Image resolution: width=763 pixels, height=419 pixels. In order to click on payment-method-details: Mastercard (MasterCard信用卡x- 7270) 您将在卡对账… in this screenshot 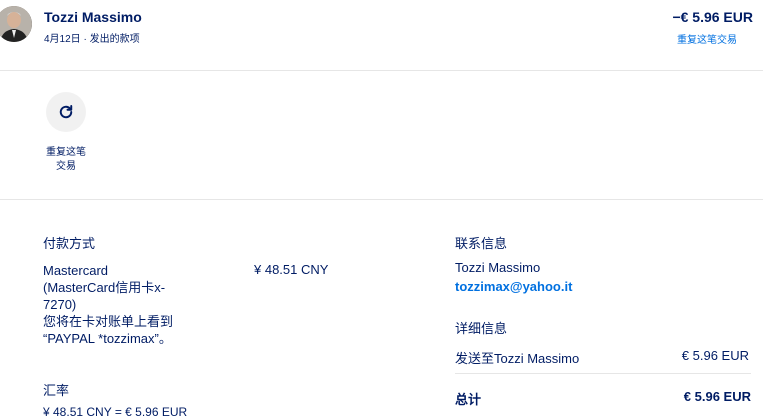, I will do `click(128, 304)`.